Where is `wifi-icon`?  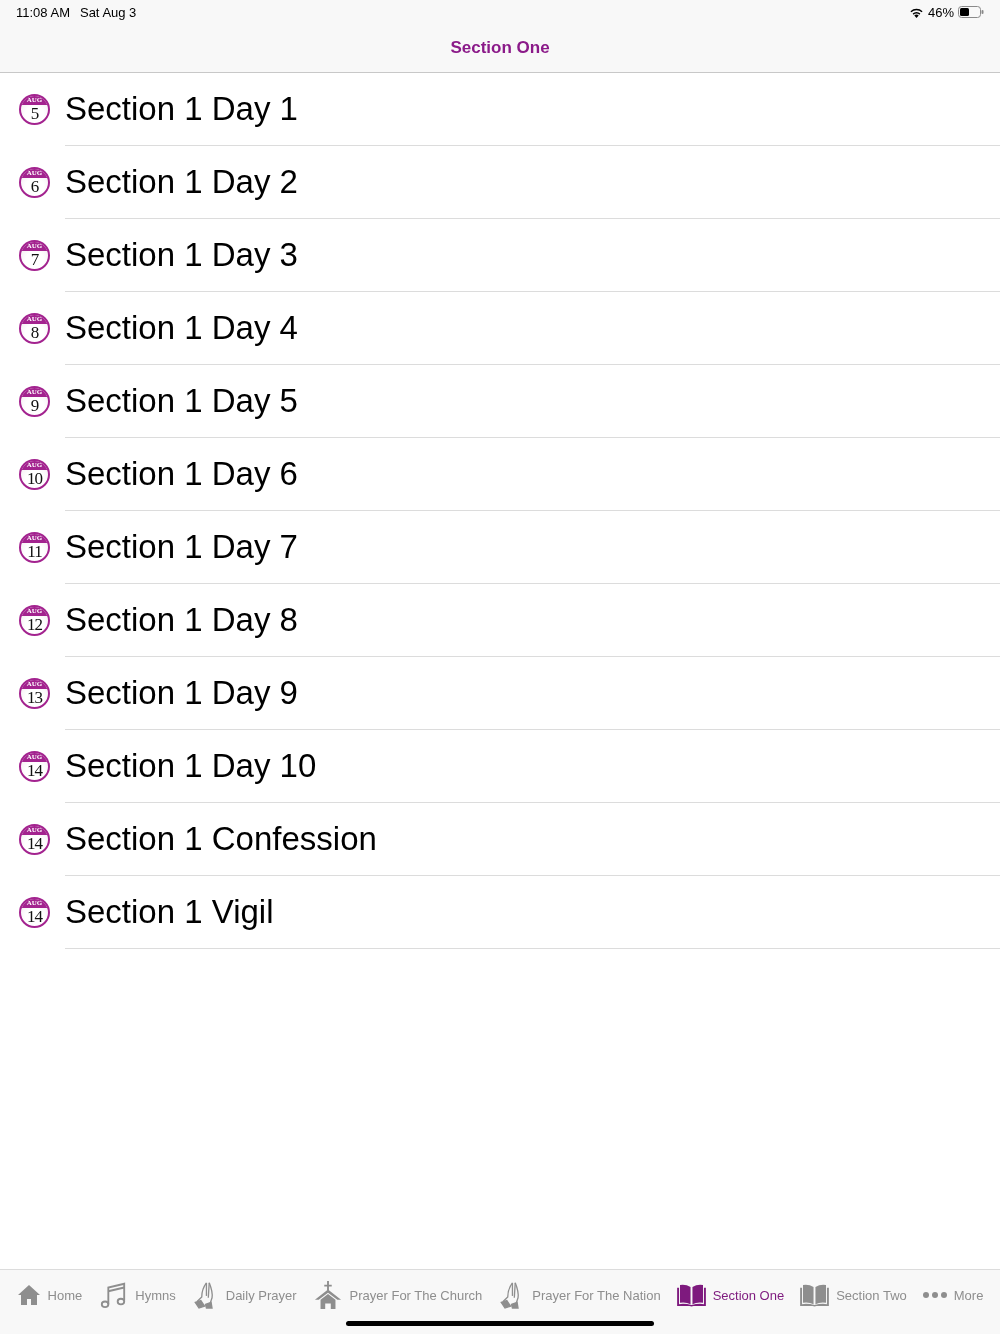
wifi-icon is located at coordinates (916, 12).